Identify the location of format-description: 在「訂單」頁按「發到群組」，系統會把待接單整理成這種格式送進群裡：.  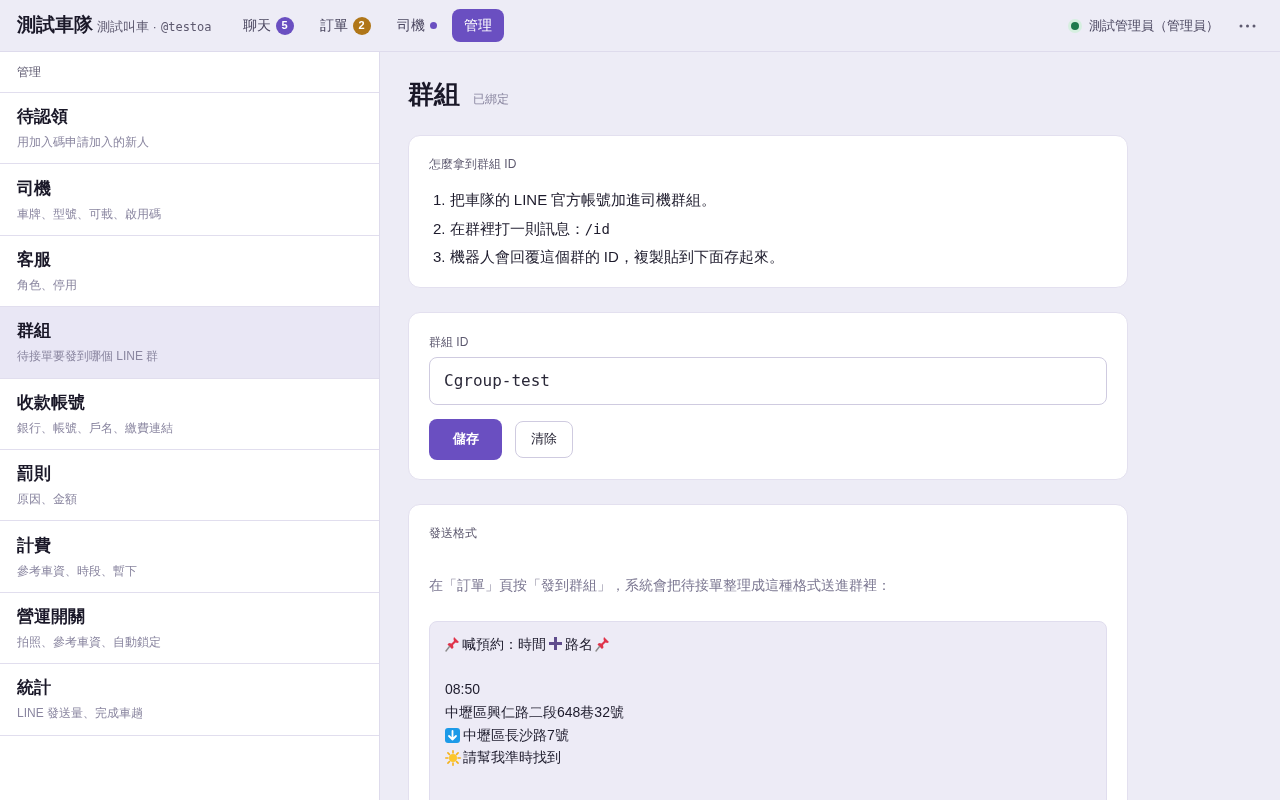
(660, 585).